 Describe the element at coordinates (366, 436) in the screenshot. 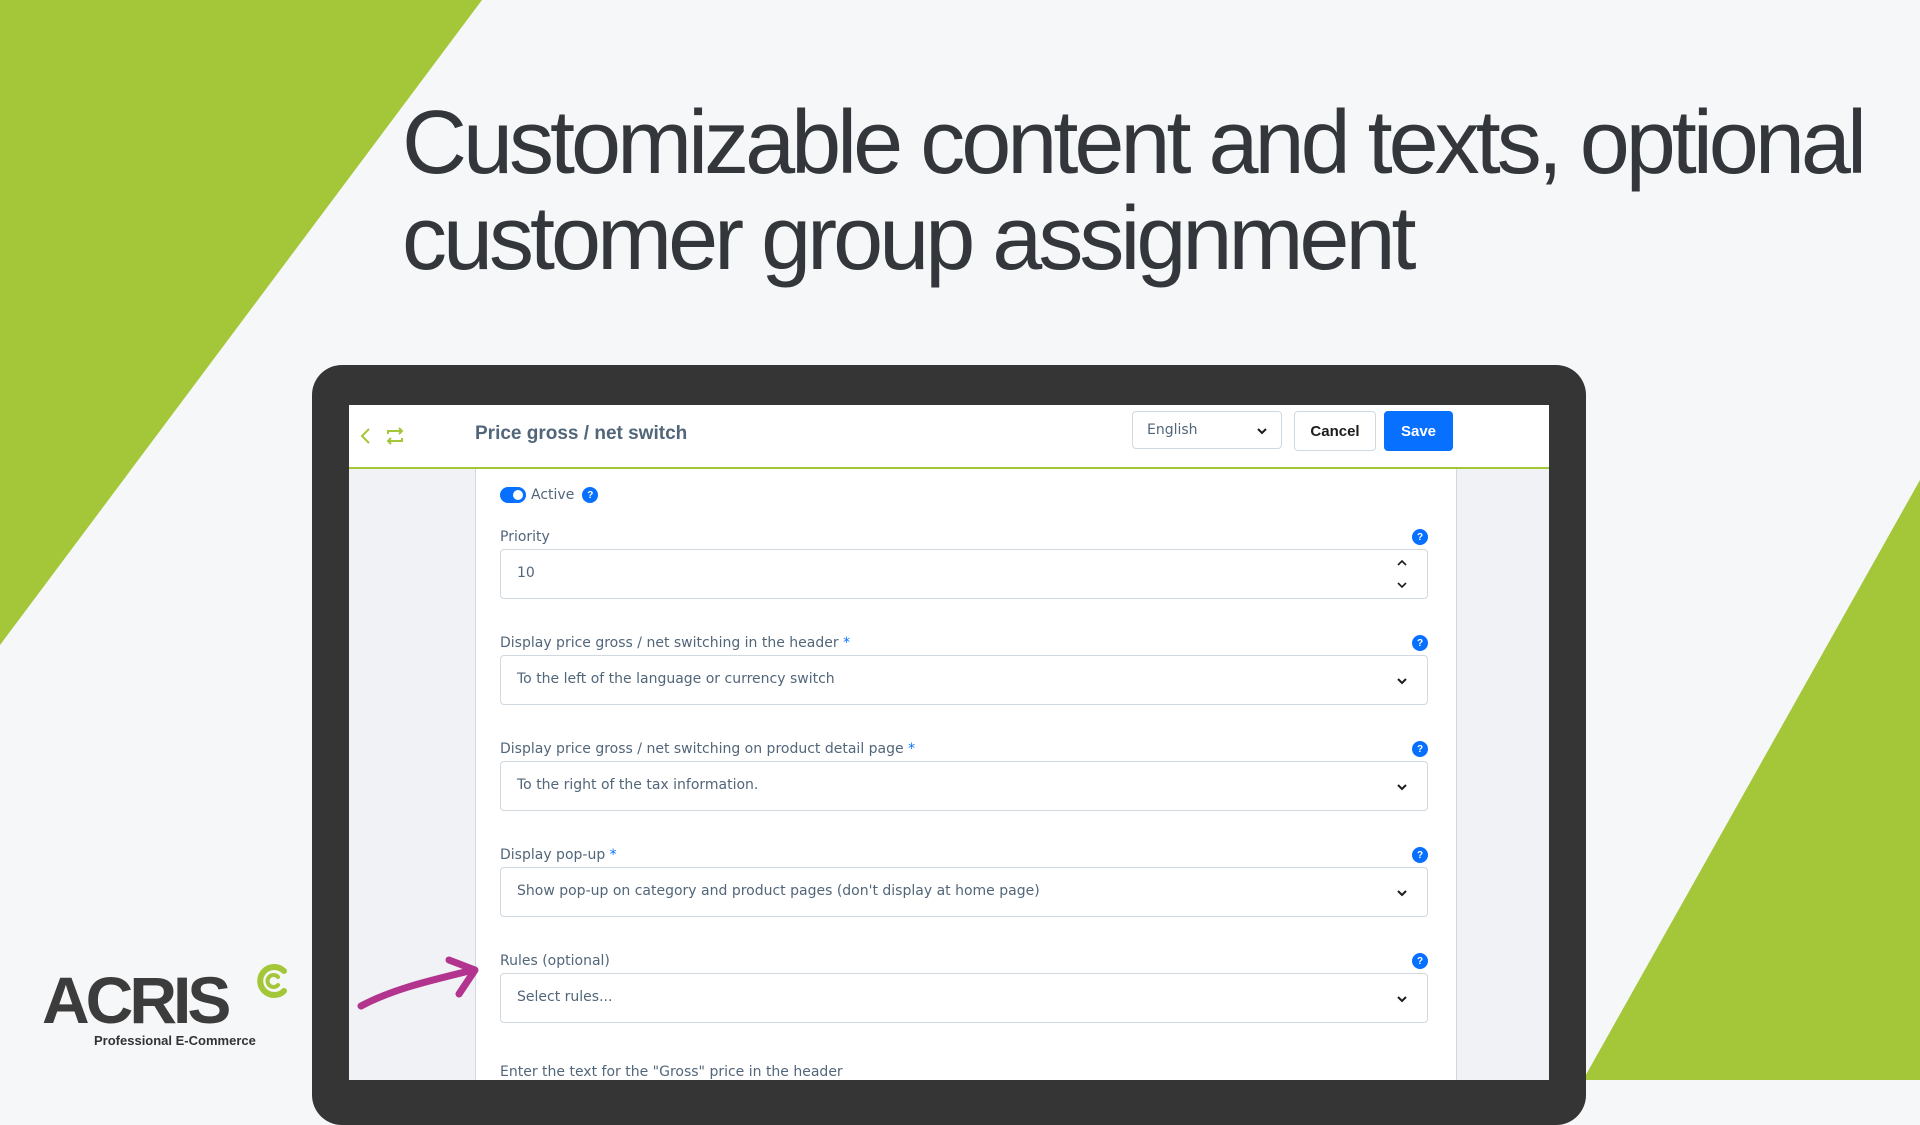

I see `back-chevron-icon` at that location.